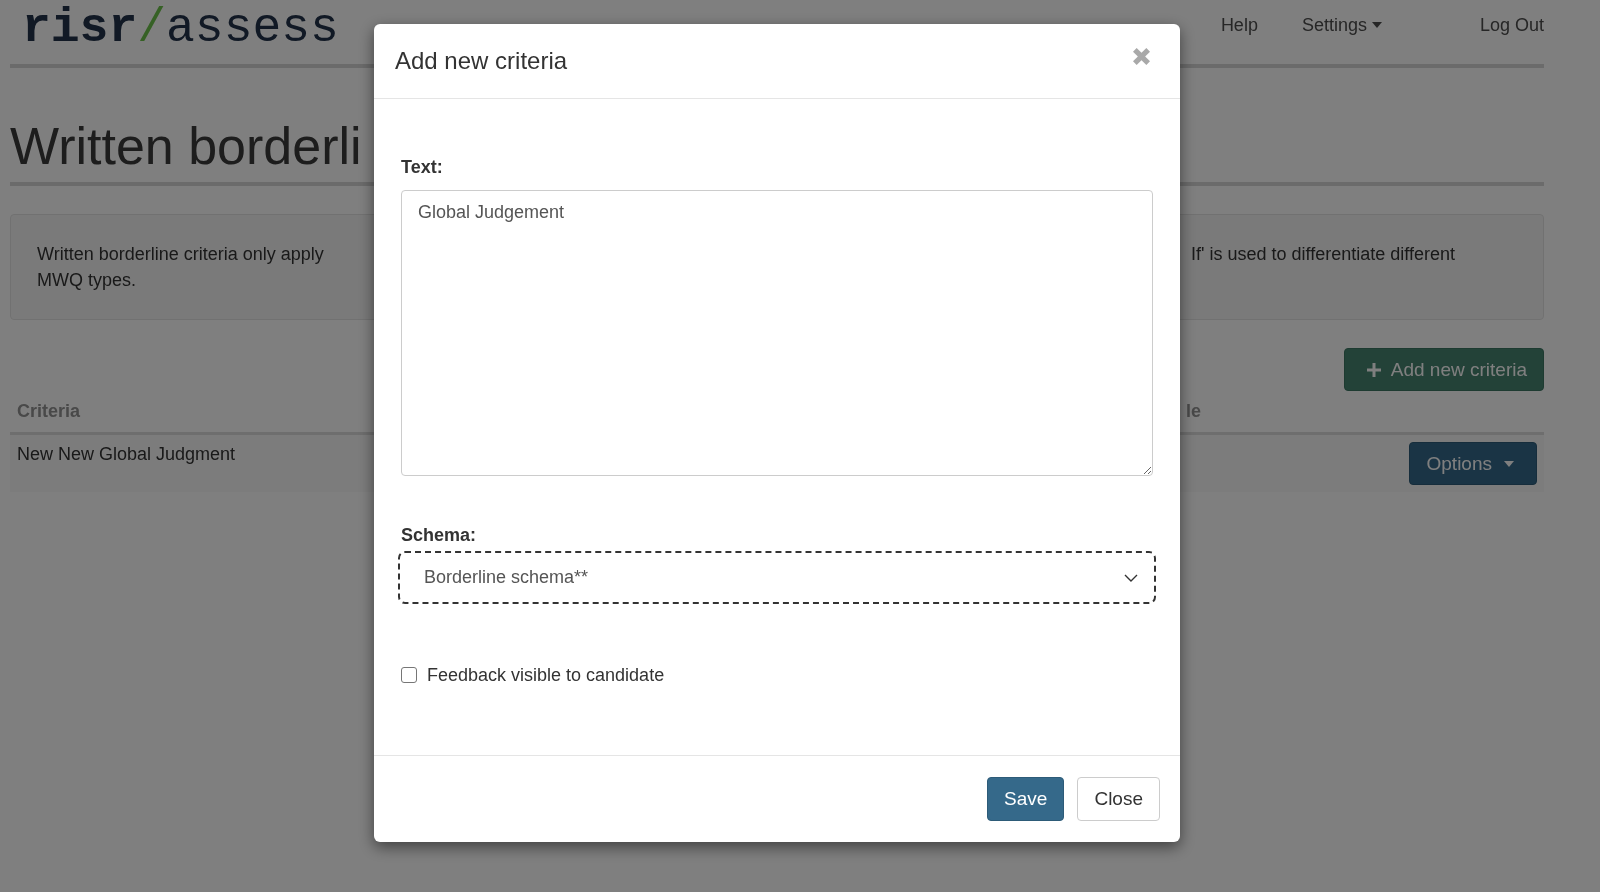 The height and width of the screenshot is (892, 1600). Describe the element at coordinates (1323, 254) in the screenshot. I see `info-text: If' is used to differentiate different` at that location.